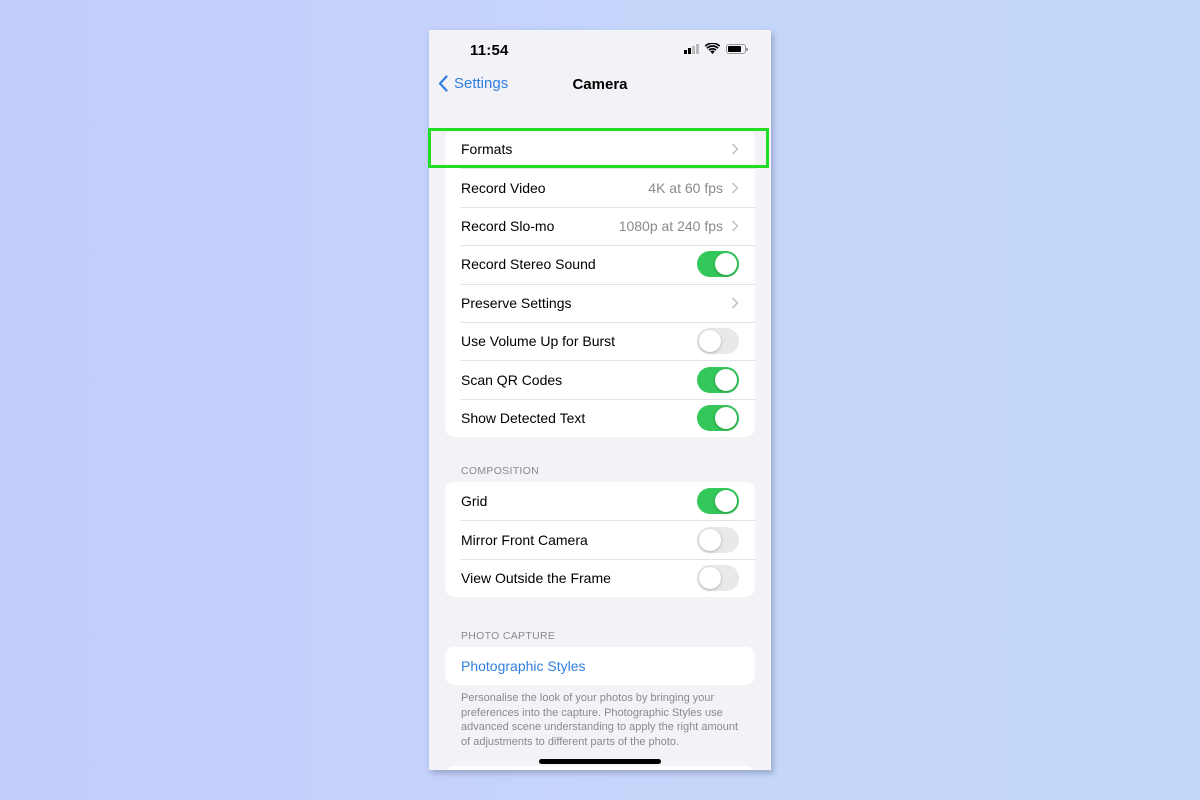 Image resolution: width=1200 pixels, height=800 pixels. What do you see at coordinates (600, 302) in the screenshot?
I see `preserve-settings-row: Preserve Settings` at bounding box center [600, 302].